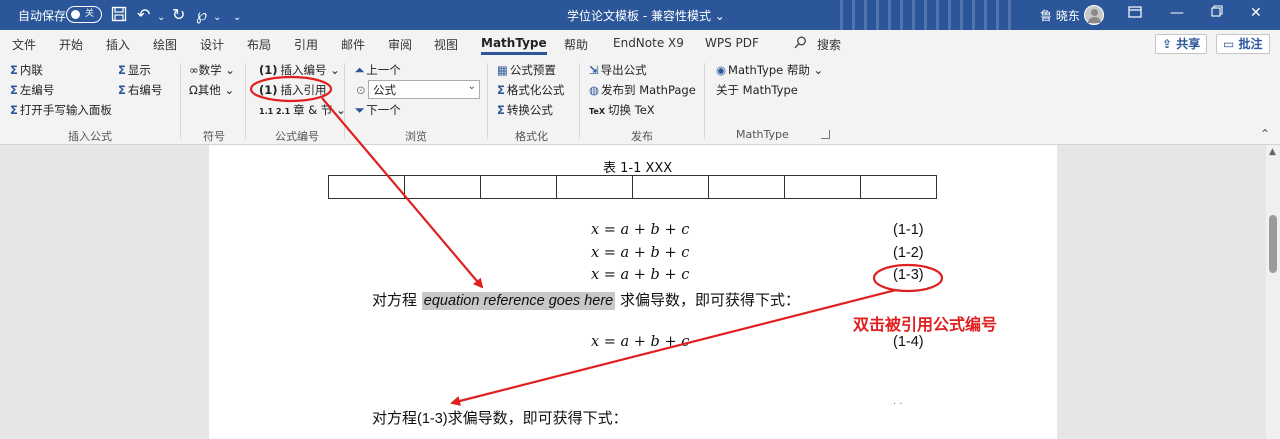  What do you see at coordinates (161, 18) in the screenshot?
I see `undo-dropdown-icon: ⌄` at bounding box center [161, 18].